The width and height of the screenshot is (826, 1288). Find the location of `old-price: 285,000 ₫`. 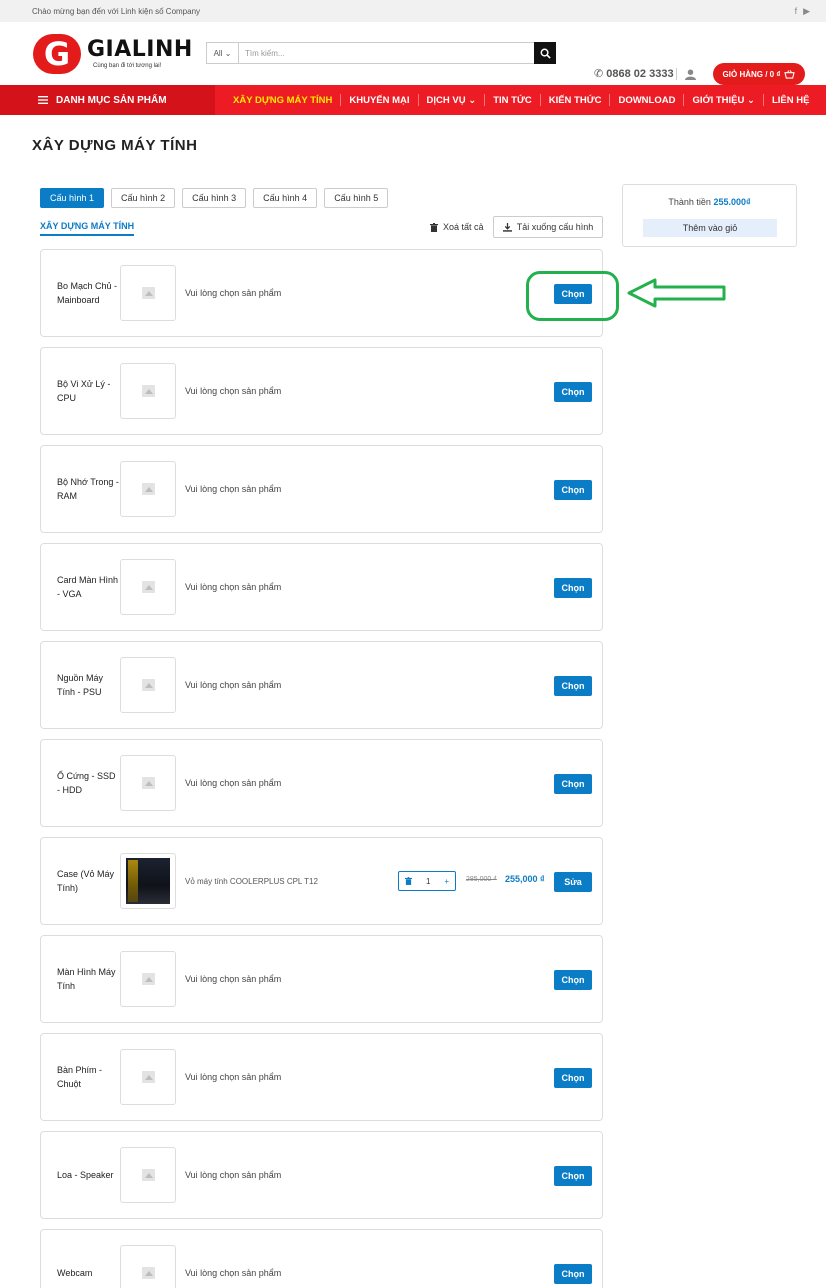

old-price: 285,000 ₫ is located at coordinates (481, 879).